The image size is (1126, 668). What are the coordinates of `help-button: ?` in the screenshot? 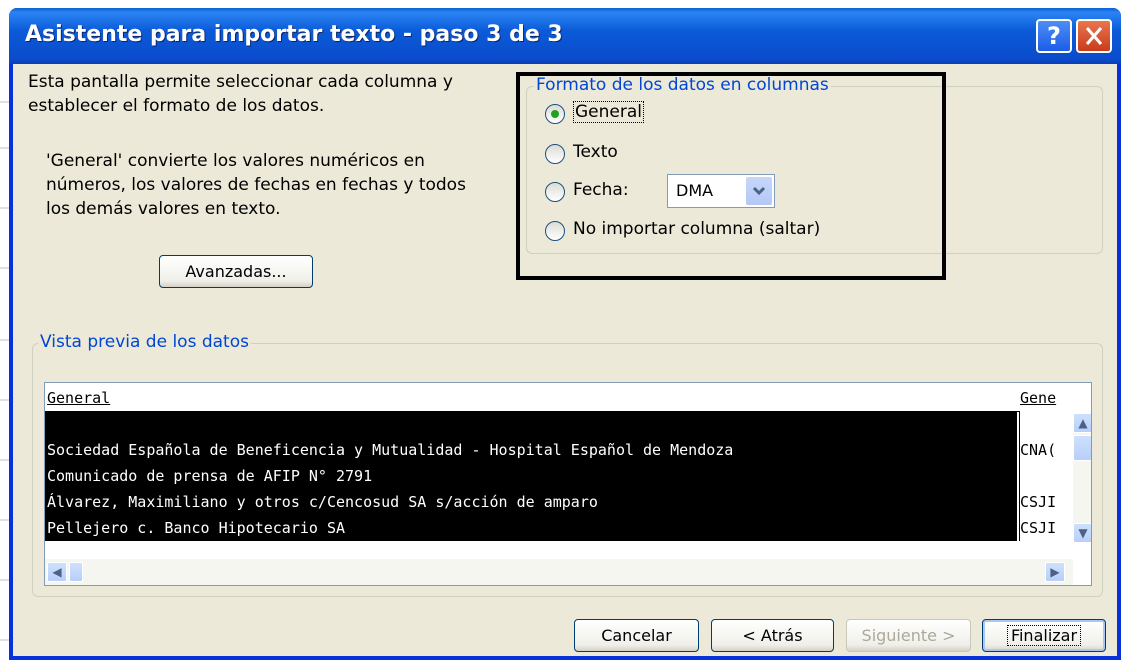 It's located at (1054, 36).